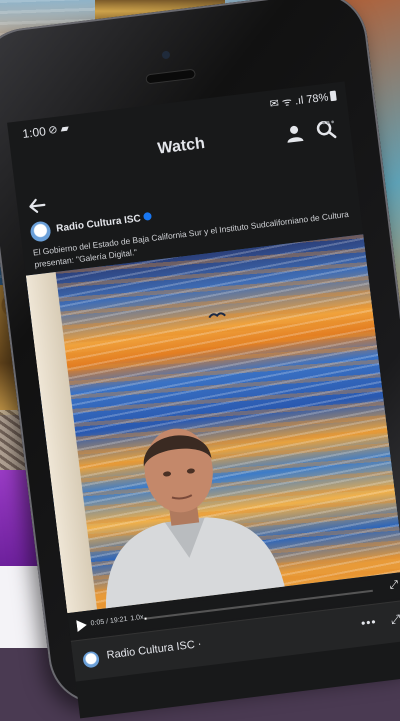 This screenshot has height=721, width=400. I want to click on verified-icon, so click(147, 216).